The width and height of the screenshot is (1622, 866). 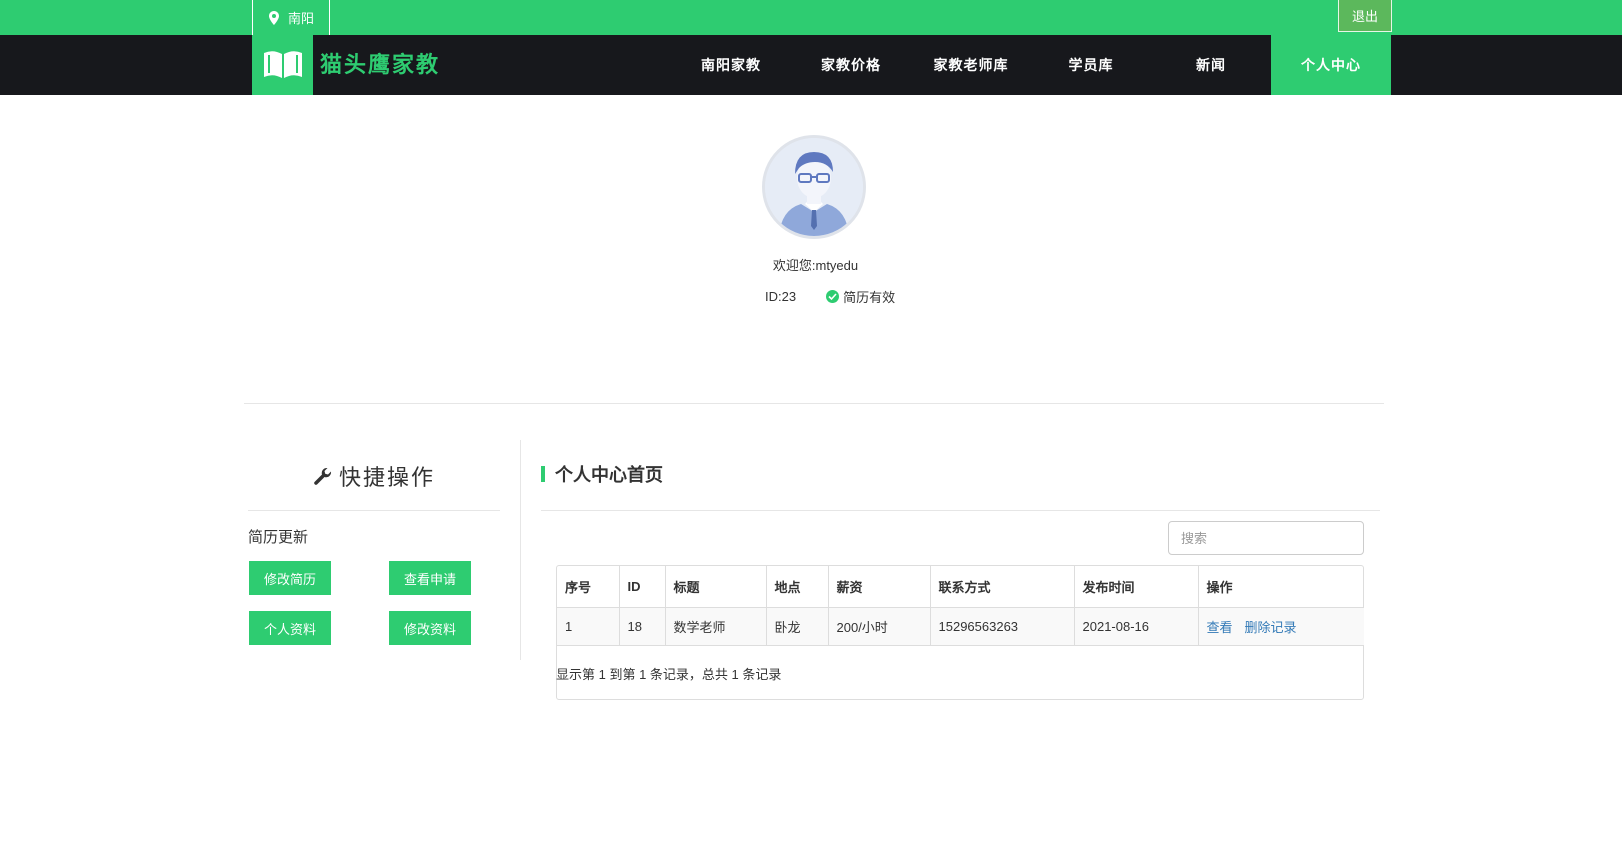 I want to click on logo, so click(x=282, y=65).